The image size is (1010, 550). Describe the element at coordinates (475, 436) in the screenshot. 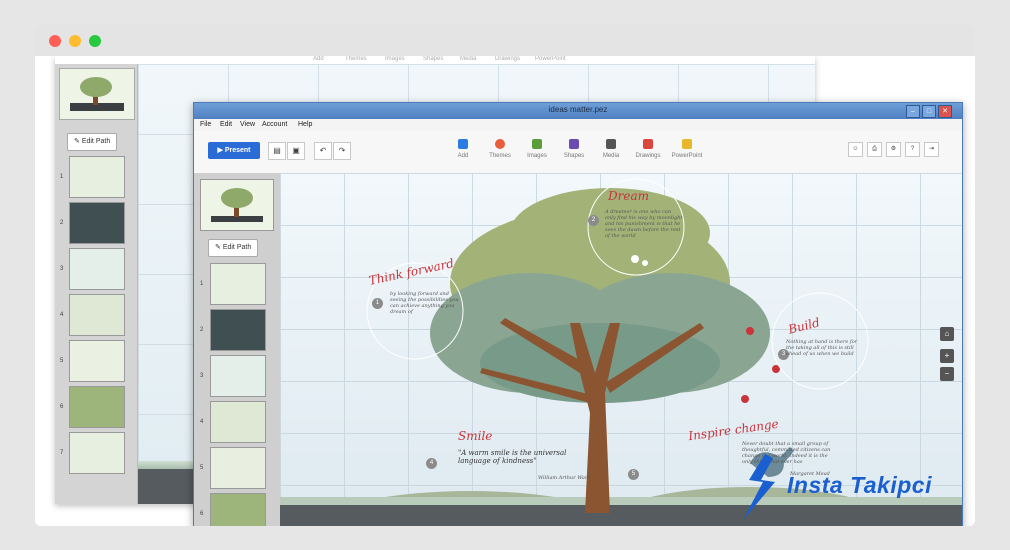

I see `smile-title: Smile` at that location.